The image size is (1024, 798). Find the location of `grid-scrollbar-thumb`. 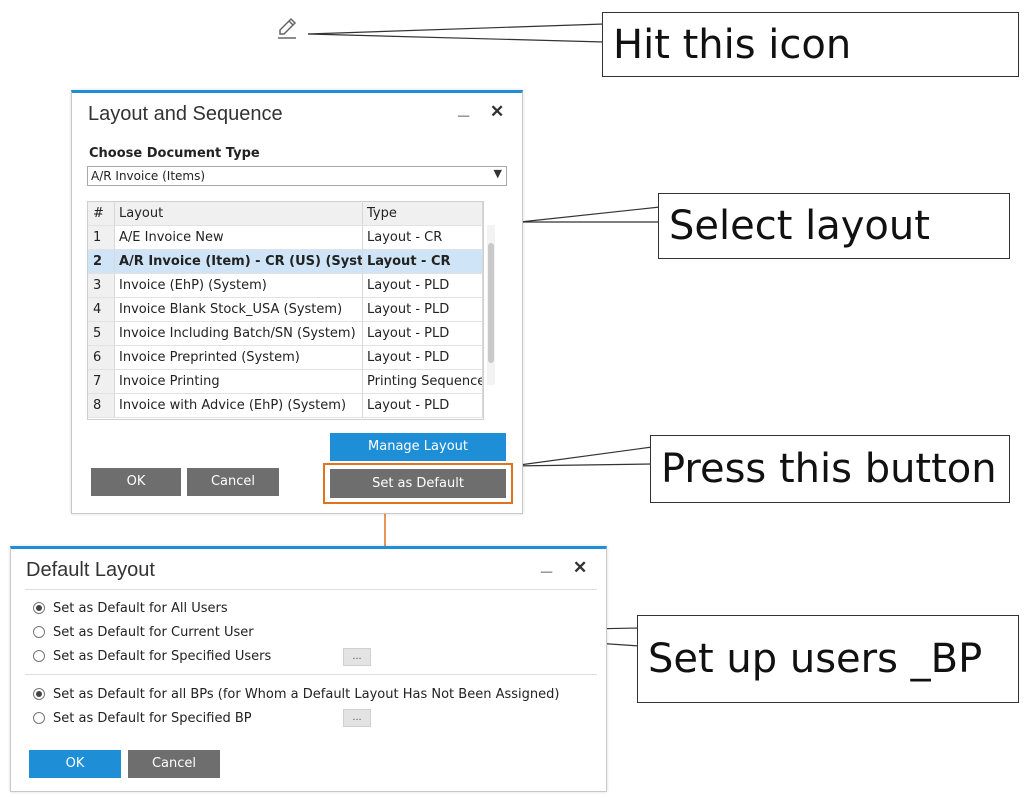

grid-scrollbar-thumb is located at coordinates (491, 303).